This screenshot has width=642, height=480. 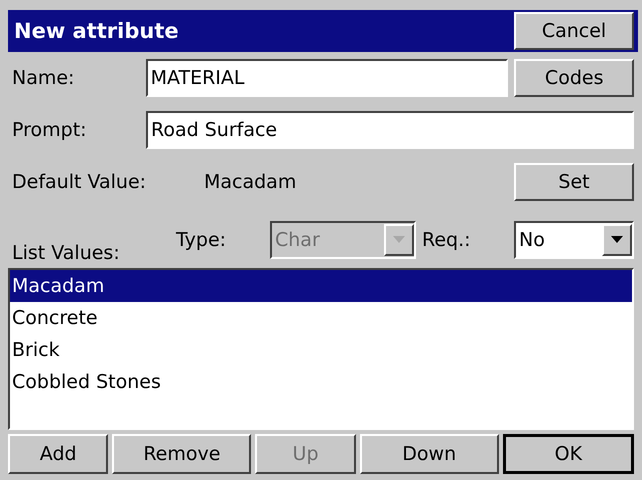 I want to click on list-item: Concrete, so click(x=321, y=318).